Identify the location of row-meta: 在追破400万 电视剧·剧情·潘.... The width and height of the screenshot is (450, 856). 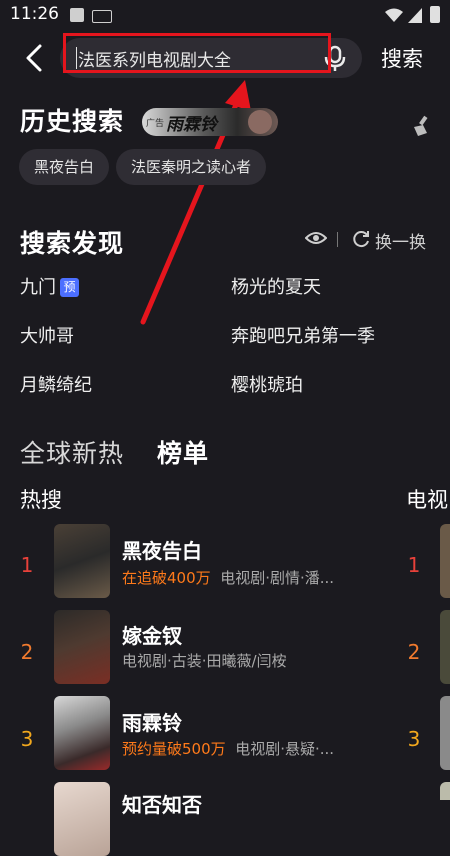
(228, 577).